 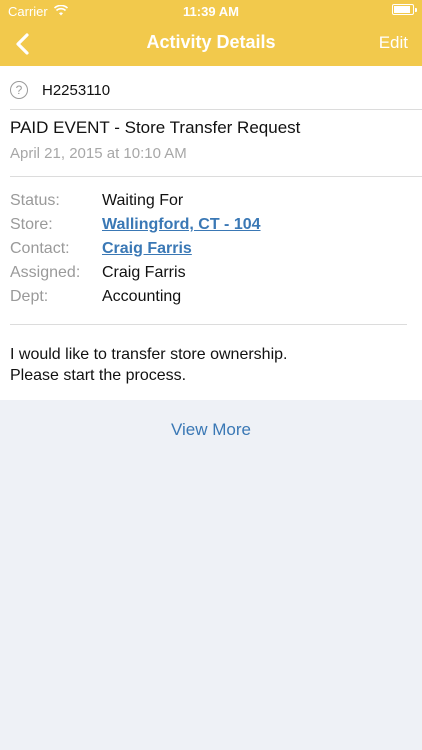 What do you see at coordinates (155, 127) in the screenshot?
I see `activity-title: PAID EVENT - Store Transfer Request` at bounding box center [155, 127].